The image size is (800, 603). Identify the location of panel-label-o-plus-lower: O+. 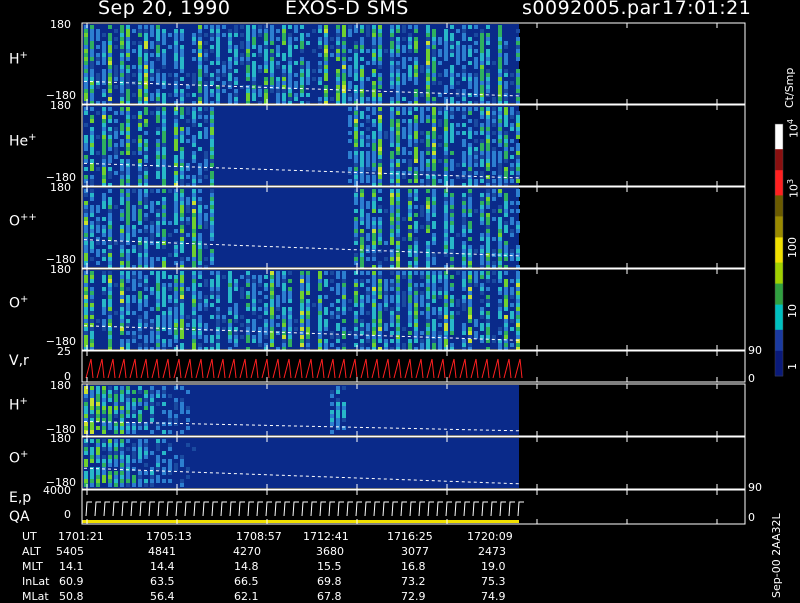
(19, 458).